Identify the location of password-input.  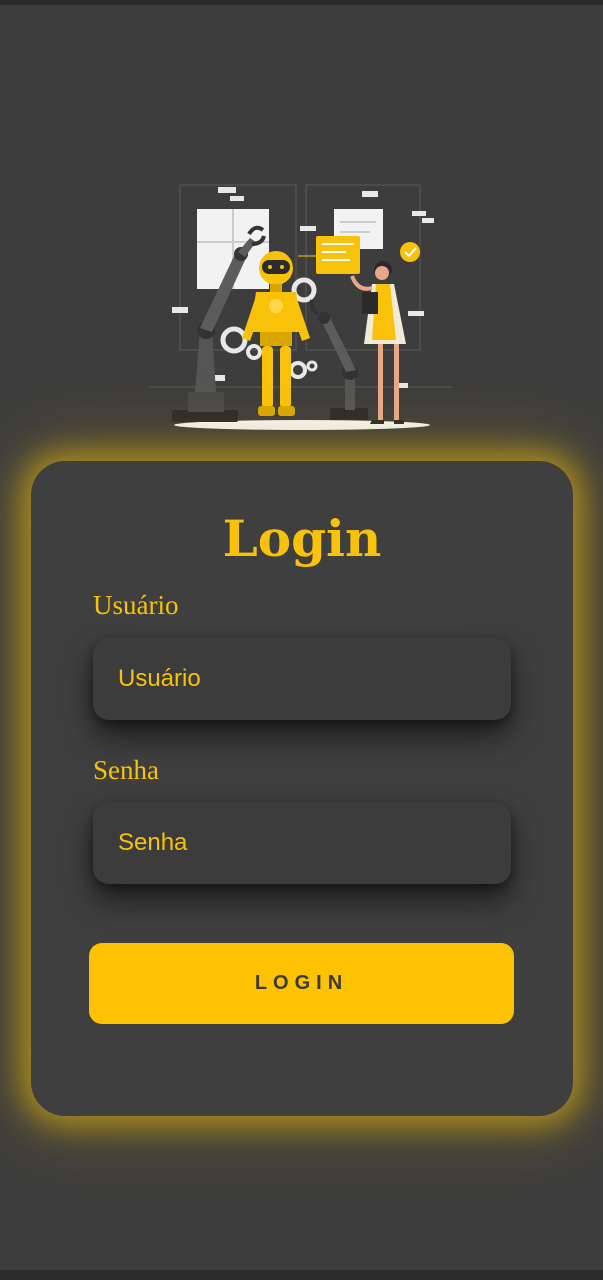
(302, 843).